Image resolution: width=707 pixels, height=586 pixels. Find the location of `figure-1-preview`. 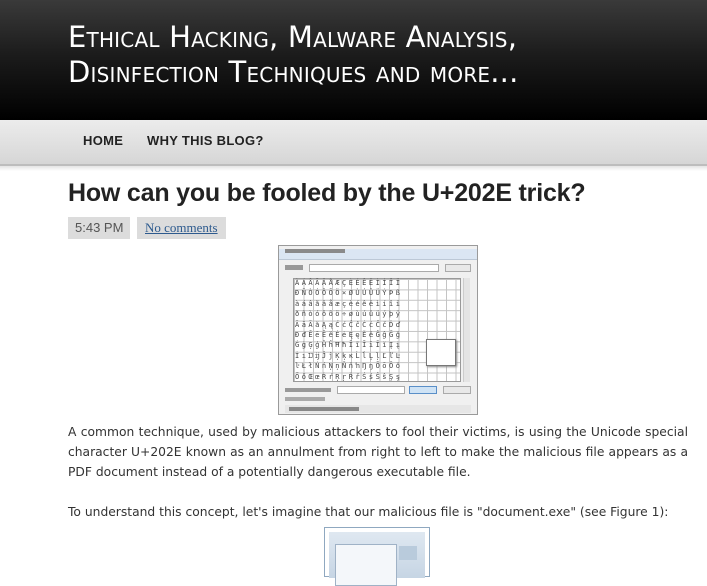

figure-1-preview is located at coordinates (377, 559).